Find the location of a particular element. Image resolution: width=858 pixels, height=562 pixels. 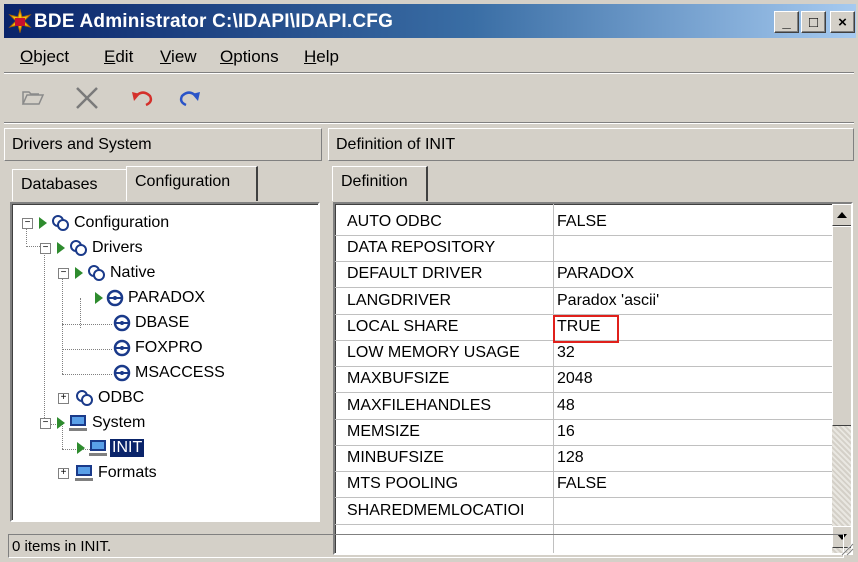

tree-node-formats: + Formats is located at coordinates (162, 473).